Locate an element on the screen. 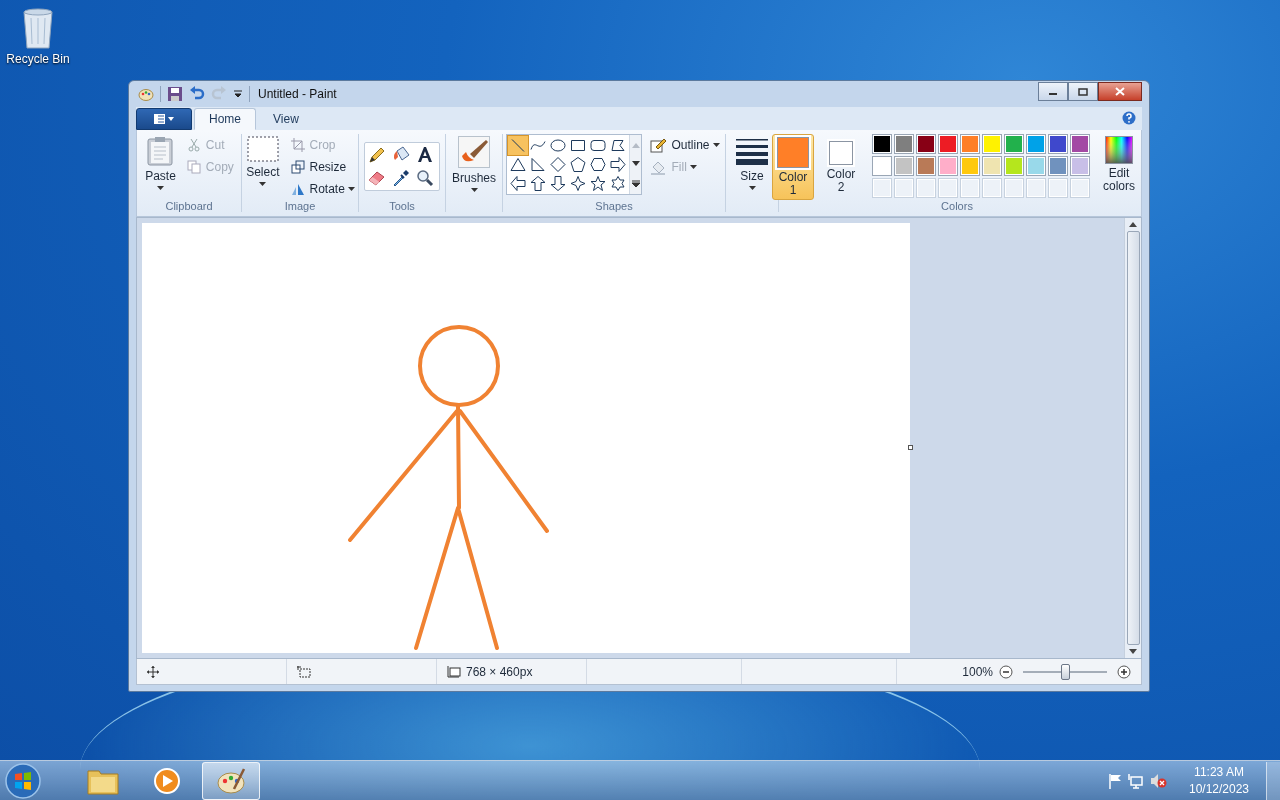  plus-icon is located at coordinates (1124, 671).